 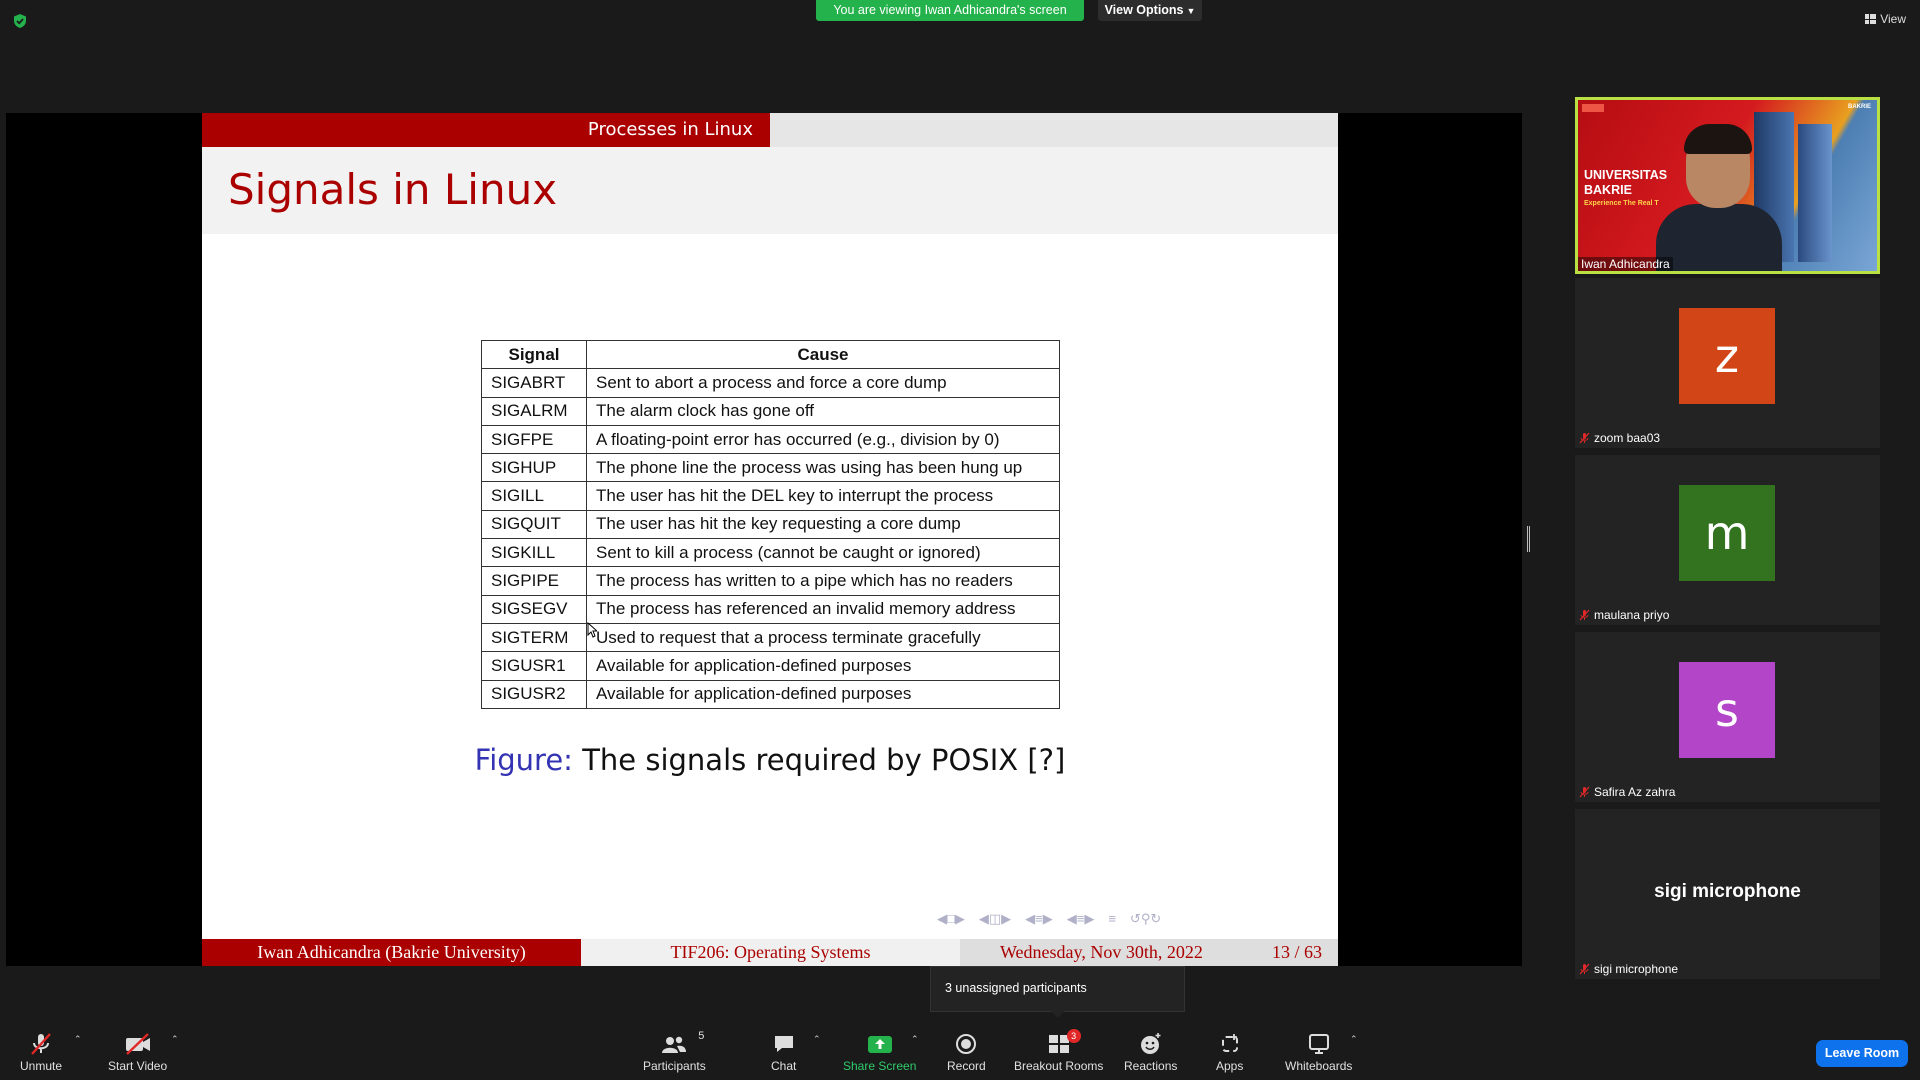 What do you see at coordinates (1893, 19) in the screenshot?
I see `view-label: View` at bounding box center [1893, 19].